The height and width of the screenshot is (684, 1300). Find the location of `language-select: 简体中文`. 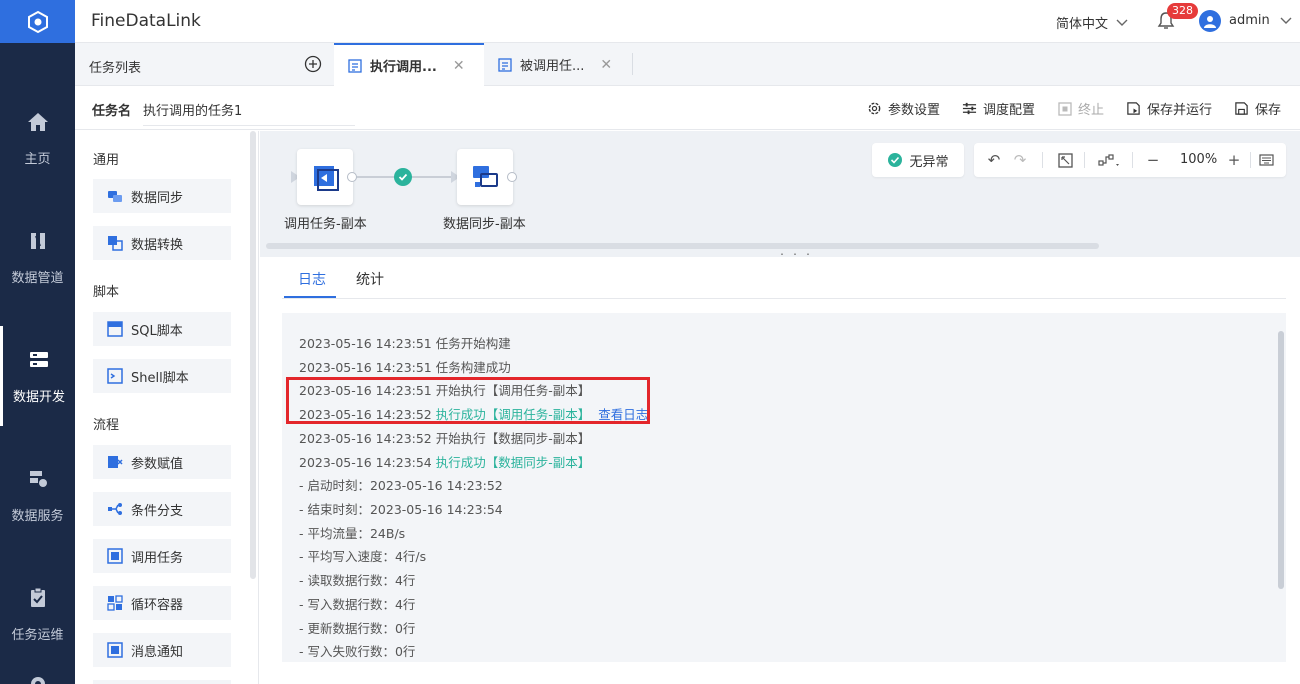

language-select: 简体中文 is located at coordinates (1092, 22).